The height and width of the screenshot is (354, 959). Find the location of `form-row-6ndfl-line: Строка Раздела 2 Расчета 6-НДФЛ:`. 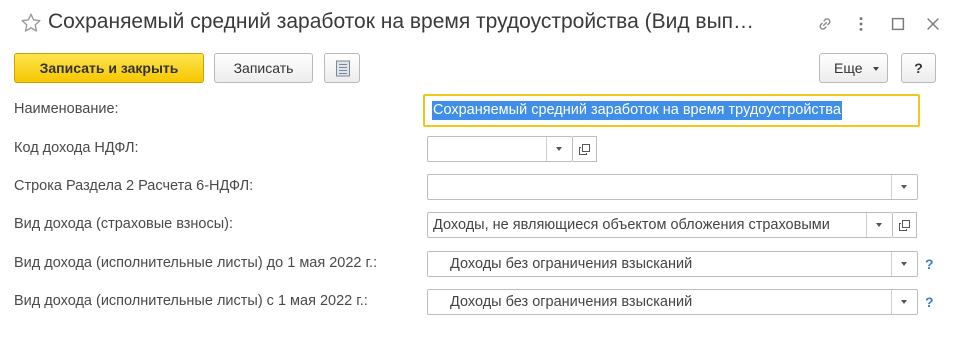

form-row-6ndfl-line: Строка Раздела 2 Расчета 6-НДФЛ: is located at coordinates (479, 188).